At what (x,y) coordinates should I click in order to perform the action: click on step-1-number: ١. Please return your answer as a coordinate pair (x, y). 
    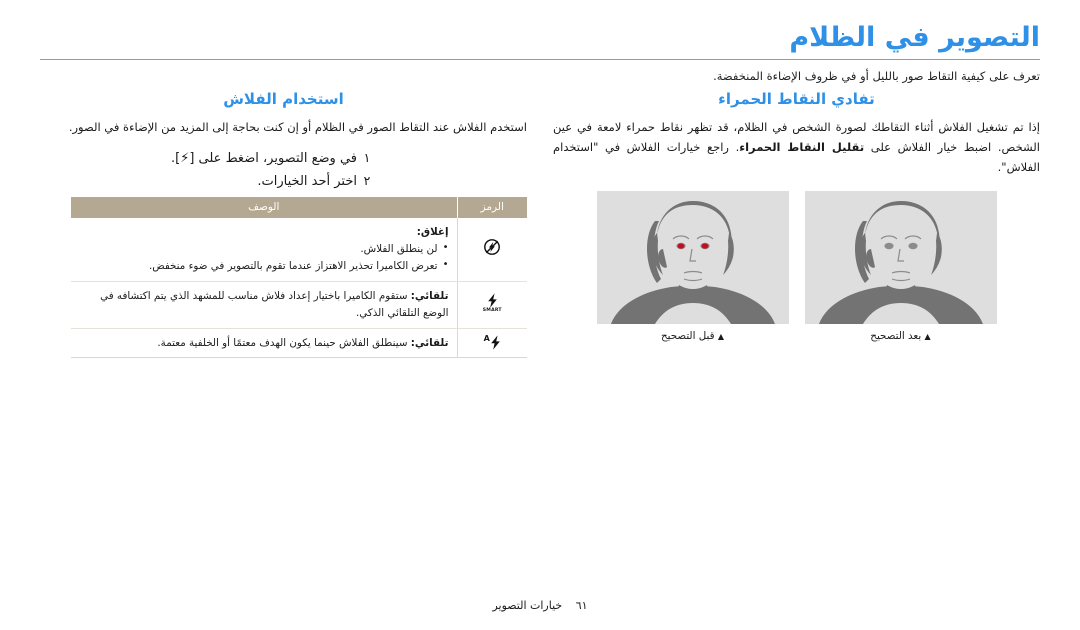
    Looking at the image, I should click on (367, 157).